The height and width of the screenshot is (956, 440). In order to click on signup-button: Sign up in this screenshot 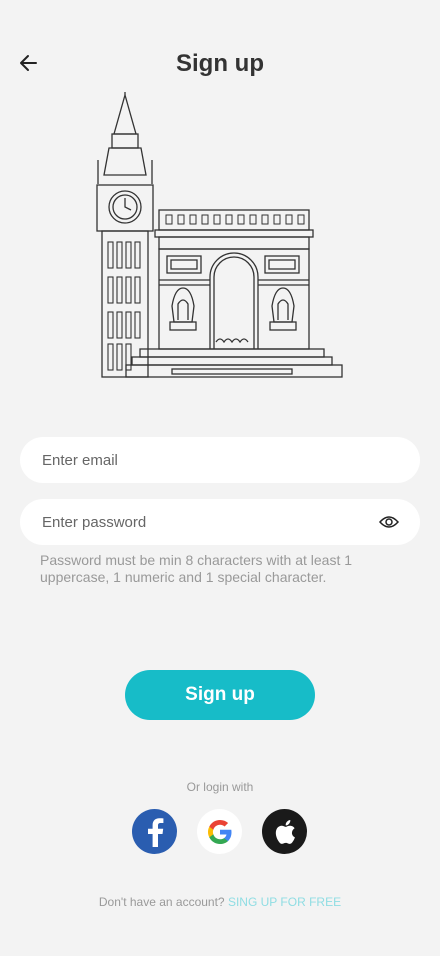, I will do `click(220, 695)`.